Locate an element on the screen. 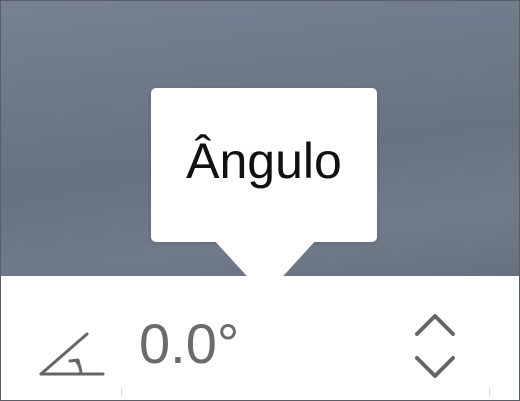  tooltip-label: Ângulo is located at coordinates (264, 161).